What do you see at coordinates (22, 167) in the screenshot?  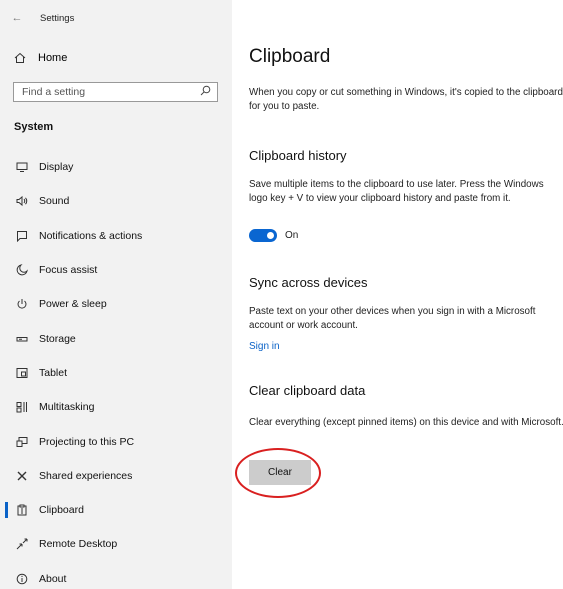 I see `display-icon` at bounding box center [22, 167].